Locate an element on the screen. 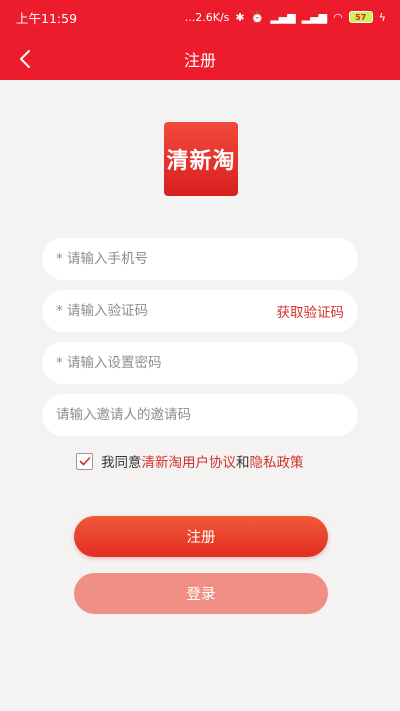 The image size is (400, 711). phone-field is located at coordinates (200, 259).